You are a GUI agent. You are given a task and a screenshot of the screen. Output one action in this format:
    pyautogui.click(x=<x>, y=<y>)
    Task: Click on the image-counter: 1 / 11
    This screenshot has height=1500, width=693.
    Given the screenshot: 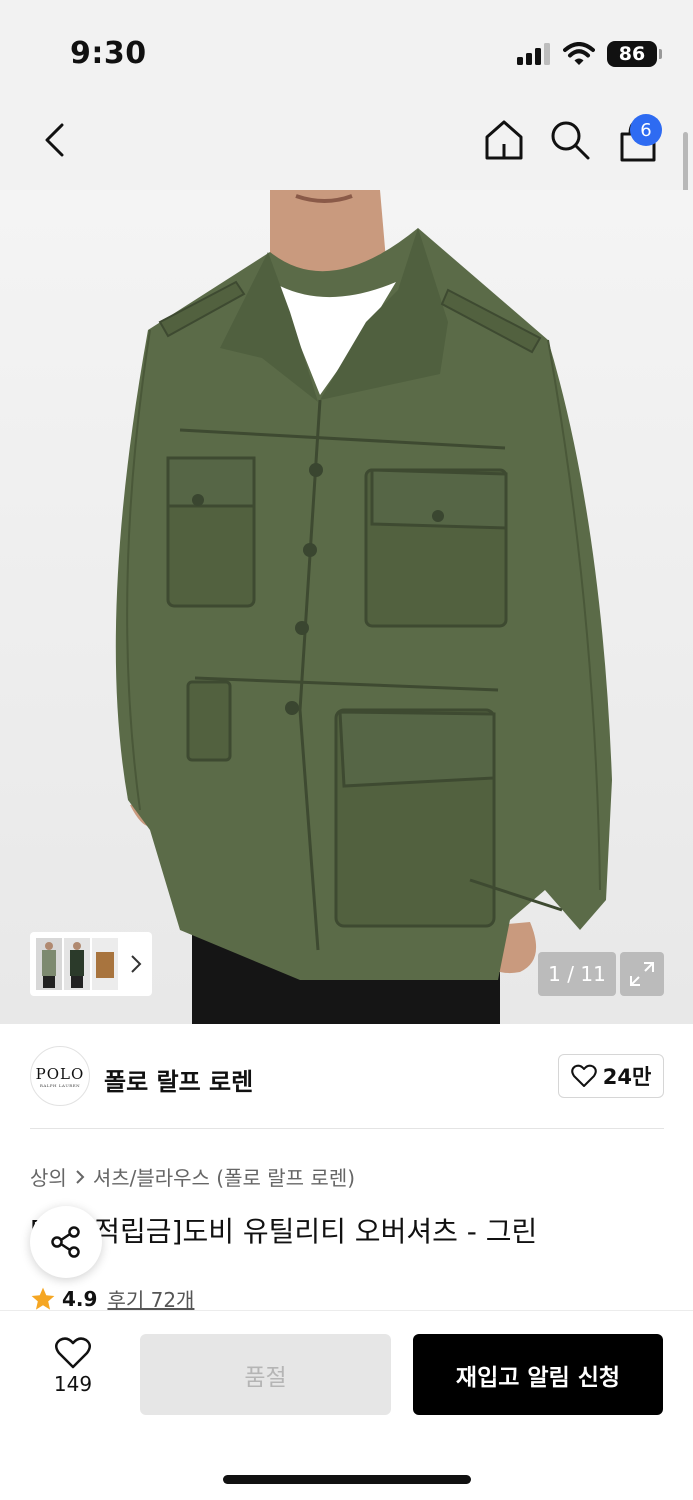 What is the action you would take?
    pyautogui.click(x=577, y=974)
    